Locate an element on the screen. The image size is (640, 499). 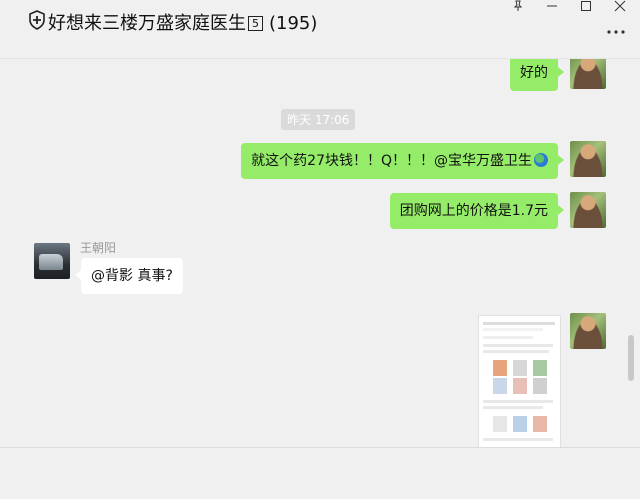
chat-title: 好想来三楼万盛家庭医生 5 (195) is located at coordinates (182, 22).